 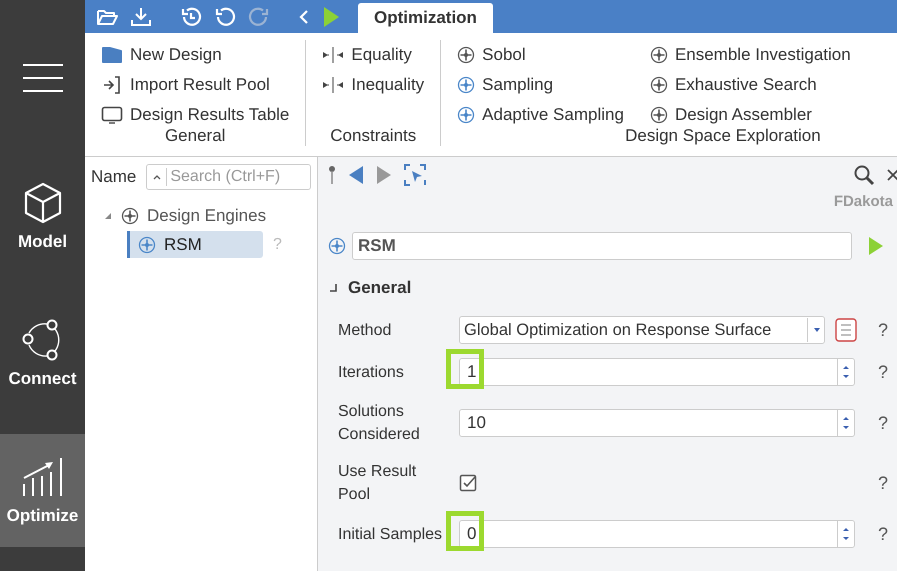 What do you see at coordinates (642, 330) in the screenshot?
I see `method-dropdown: Global Optimization on Response Surface` at bounding box center [642, 330].